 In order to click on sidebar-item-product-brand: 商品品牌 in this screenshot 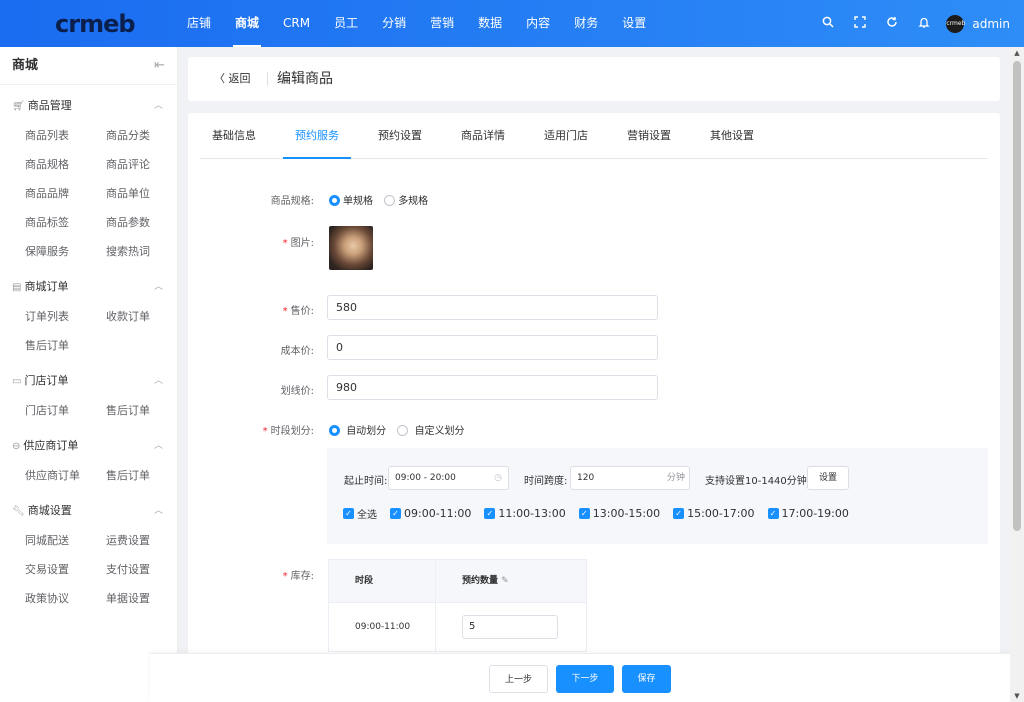, I will do `click(65, 193)`.